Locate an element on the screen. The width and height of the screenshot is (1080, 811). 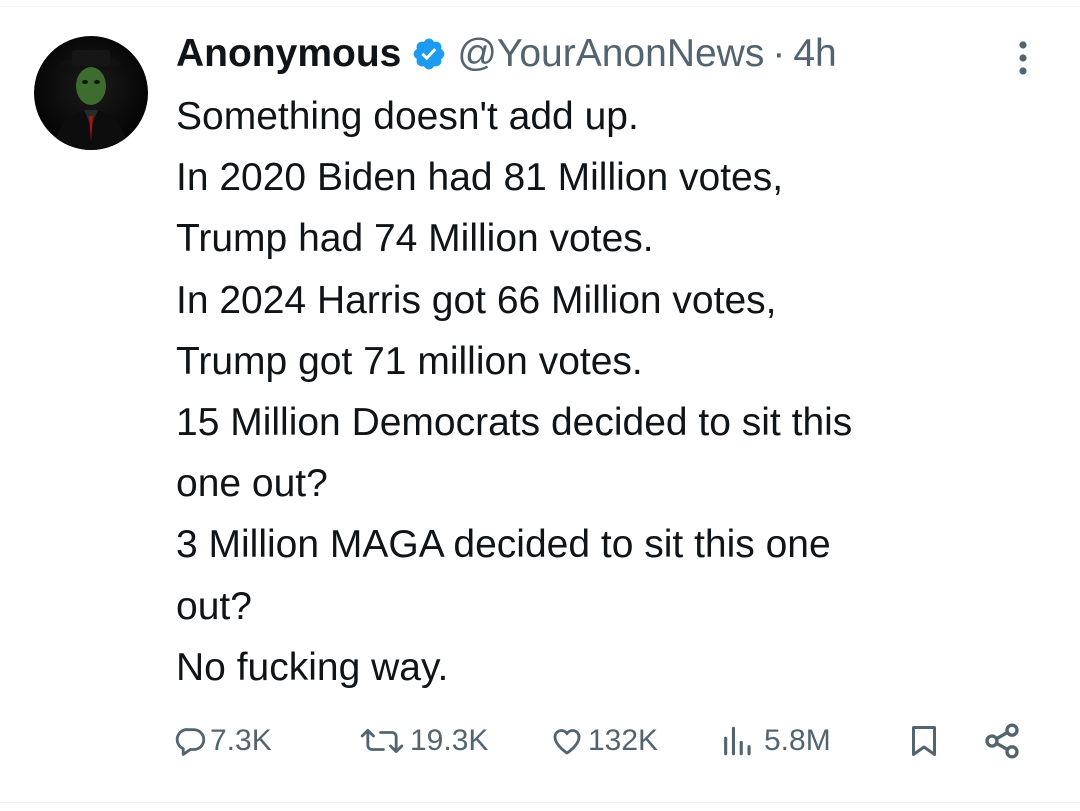
repost-button: 19.3K is located at coordinates (422, 741).